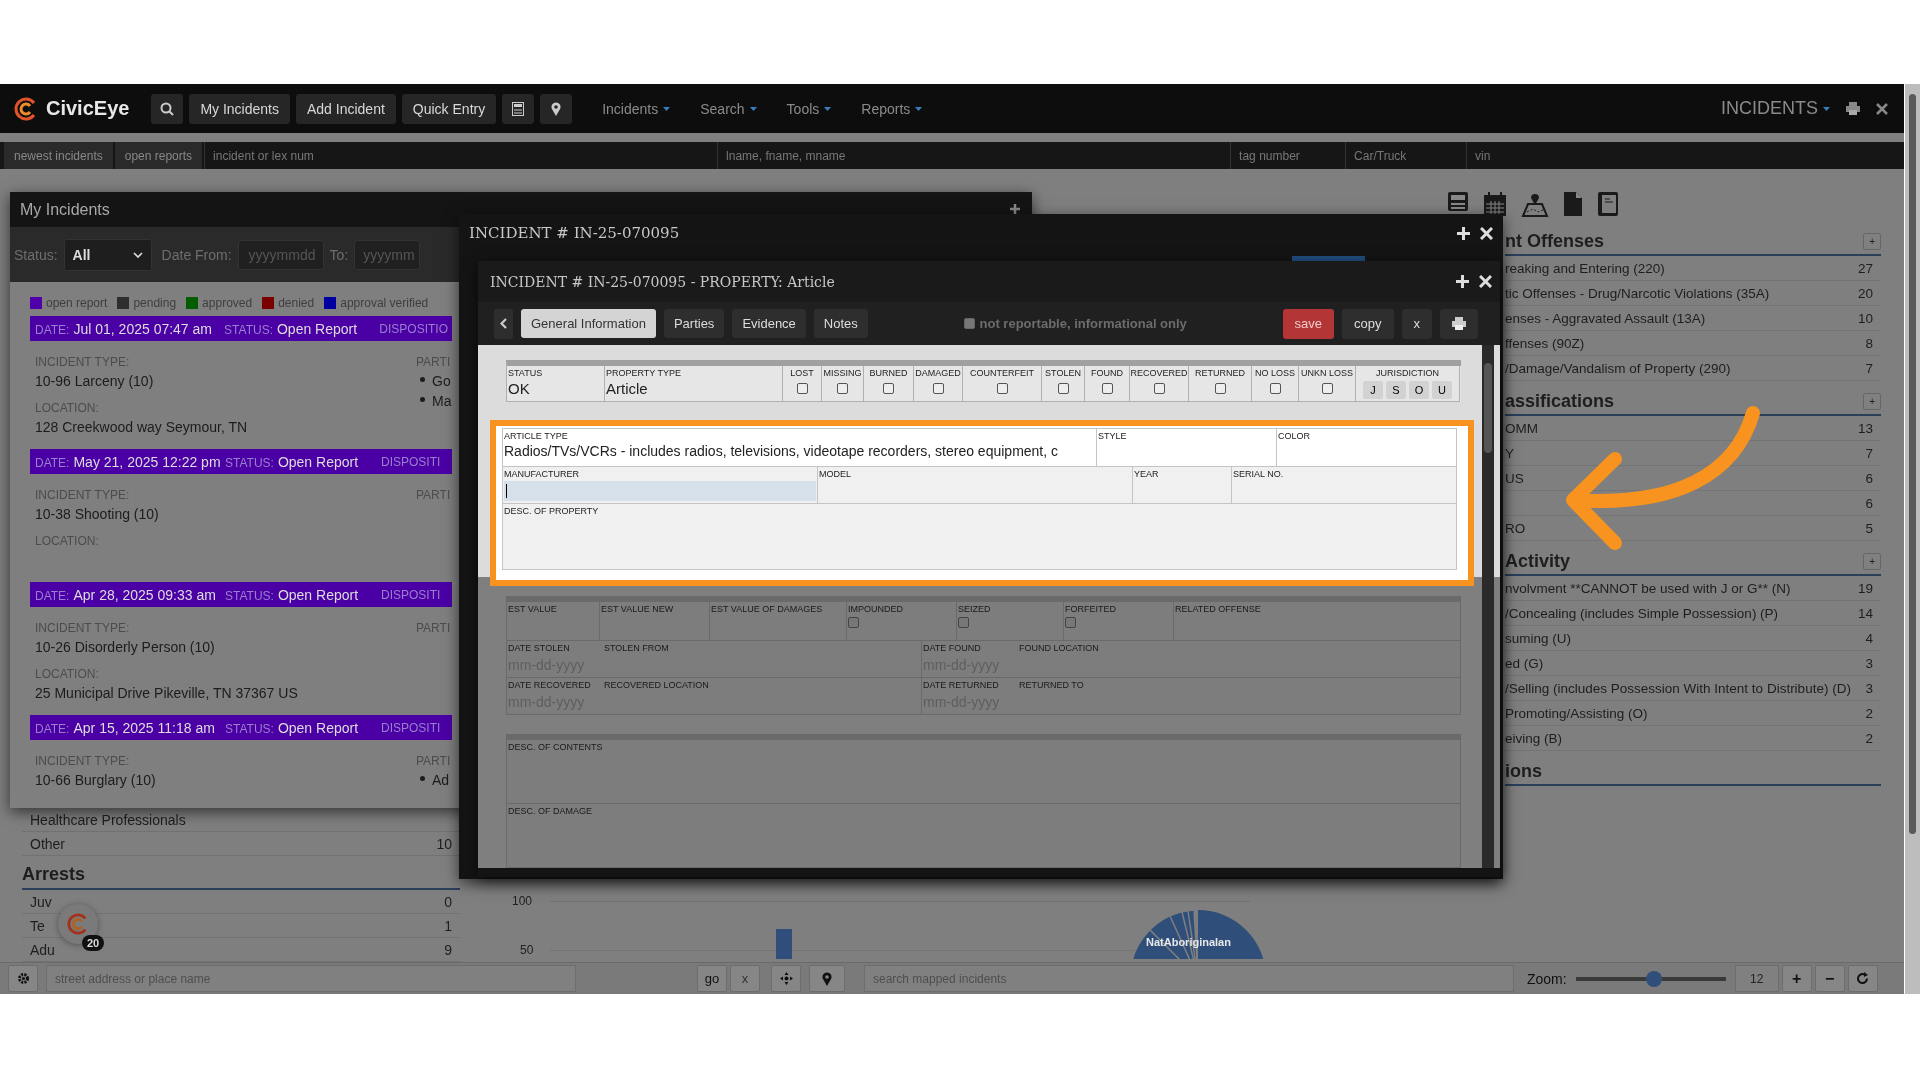 This screenshot has height=1080, width=1920. Describe the element at coordinates (800, 448) in the screenshot. I see `article-type-field: ARTICLE TYPE Radios/TVs/VCRs - includes radios, televisions, videotape recorders, stereo equipment, c` at that location.